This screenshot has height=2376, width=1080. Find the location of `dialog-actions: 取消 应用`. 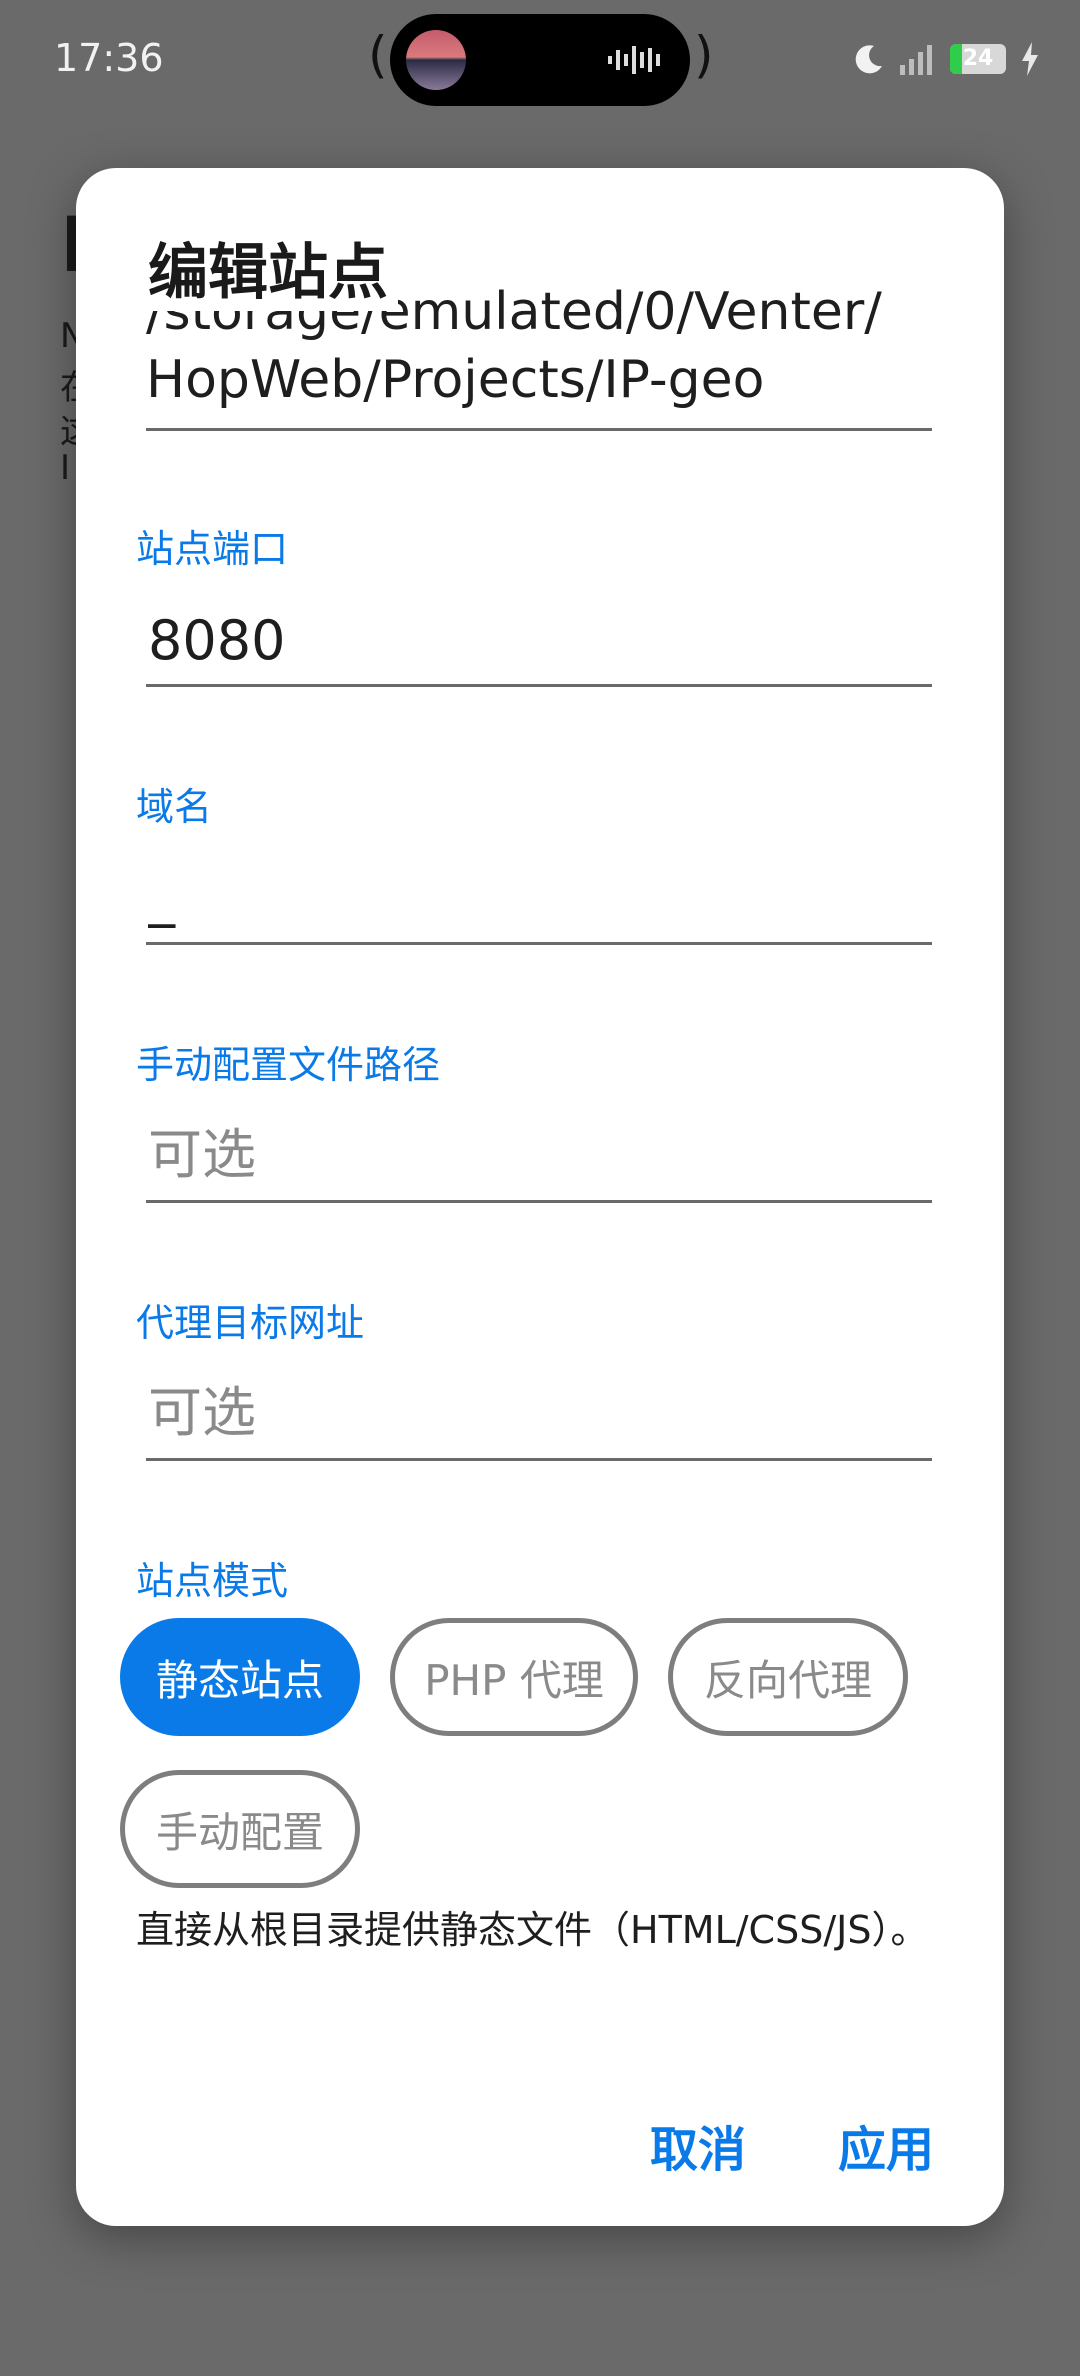

dialog-actions: 取消 应用 is located at coordinates (792, 2145).